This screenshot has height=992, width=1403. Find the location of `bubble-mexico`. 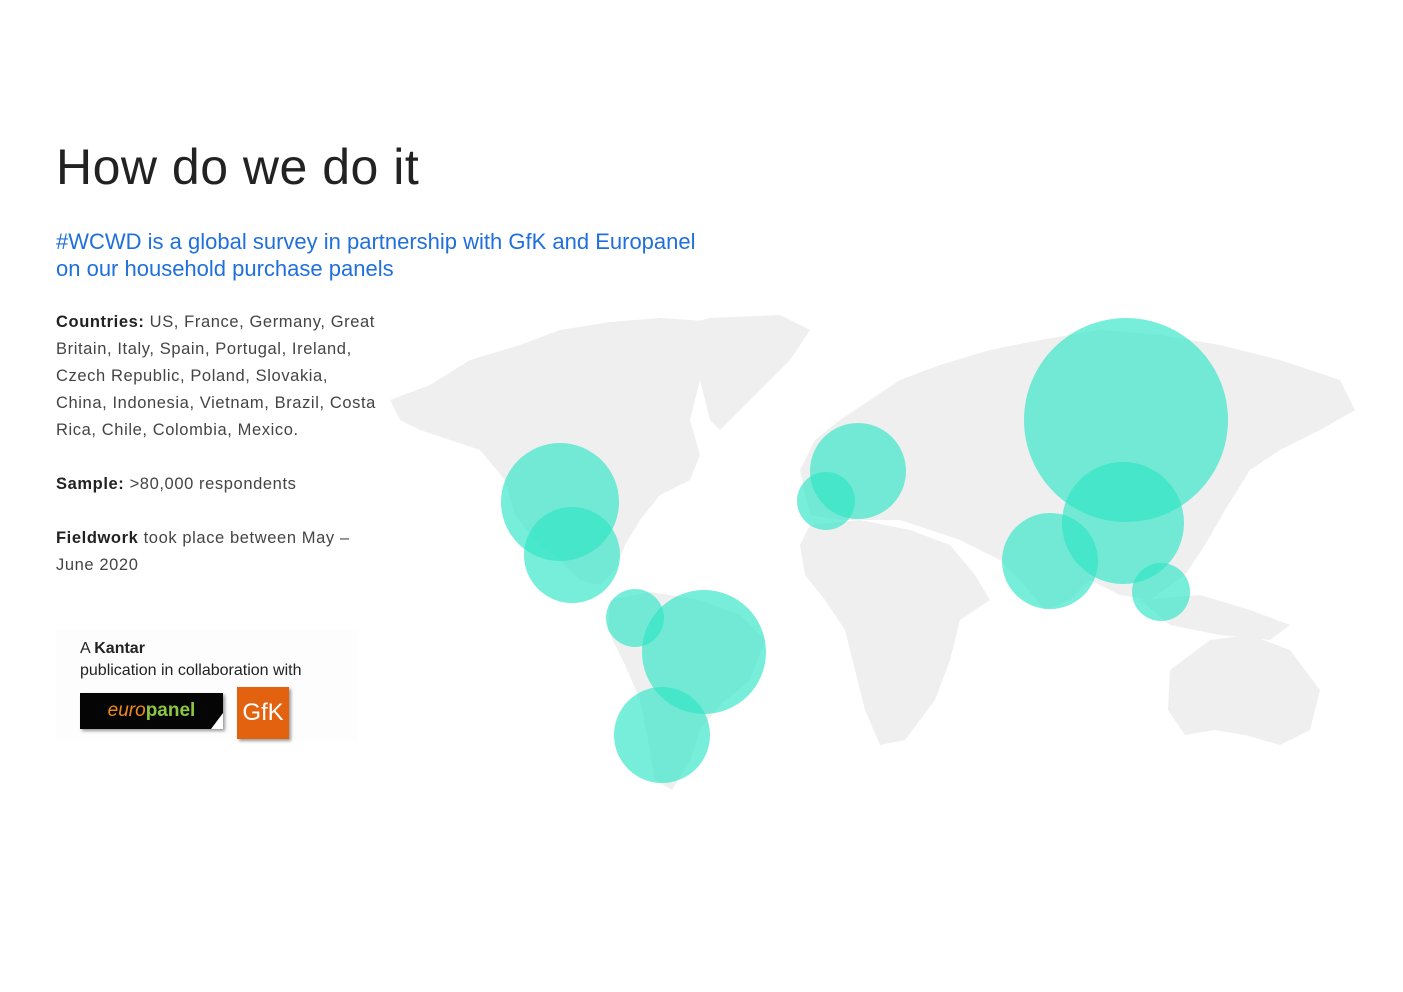

bubble-mexico is located at coordinates (572, 555).